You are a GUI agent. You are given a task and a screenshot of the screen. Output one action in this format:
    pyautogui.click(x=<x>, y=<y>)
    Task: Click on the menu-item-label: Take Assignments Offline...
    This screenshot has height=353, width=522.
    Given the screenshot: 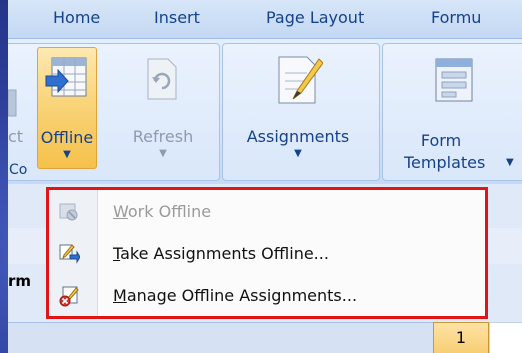 What is the action you would take?
    pyautogui.click(x=221, y=253)
    